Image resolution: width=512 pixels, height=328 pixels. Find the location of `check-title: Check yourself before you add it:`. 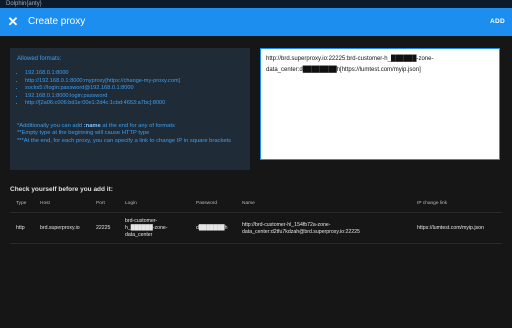

check-title: Check yourself before you add it: is located at coordinates (61, 189).